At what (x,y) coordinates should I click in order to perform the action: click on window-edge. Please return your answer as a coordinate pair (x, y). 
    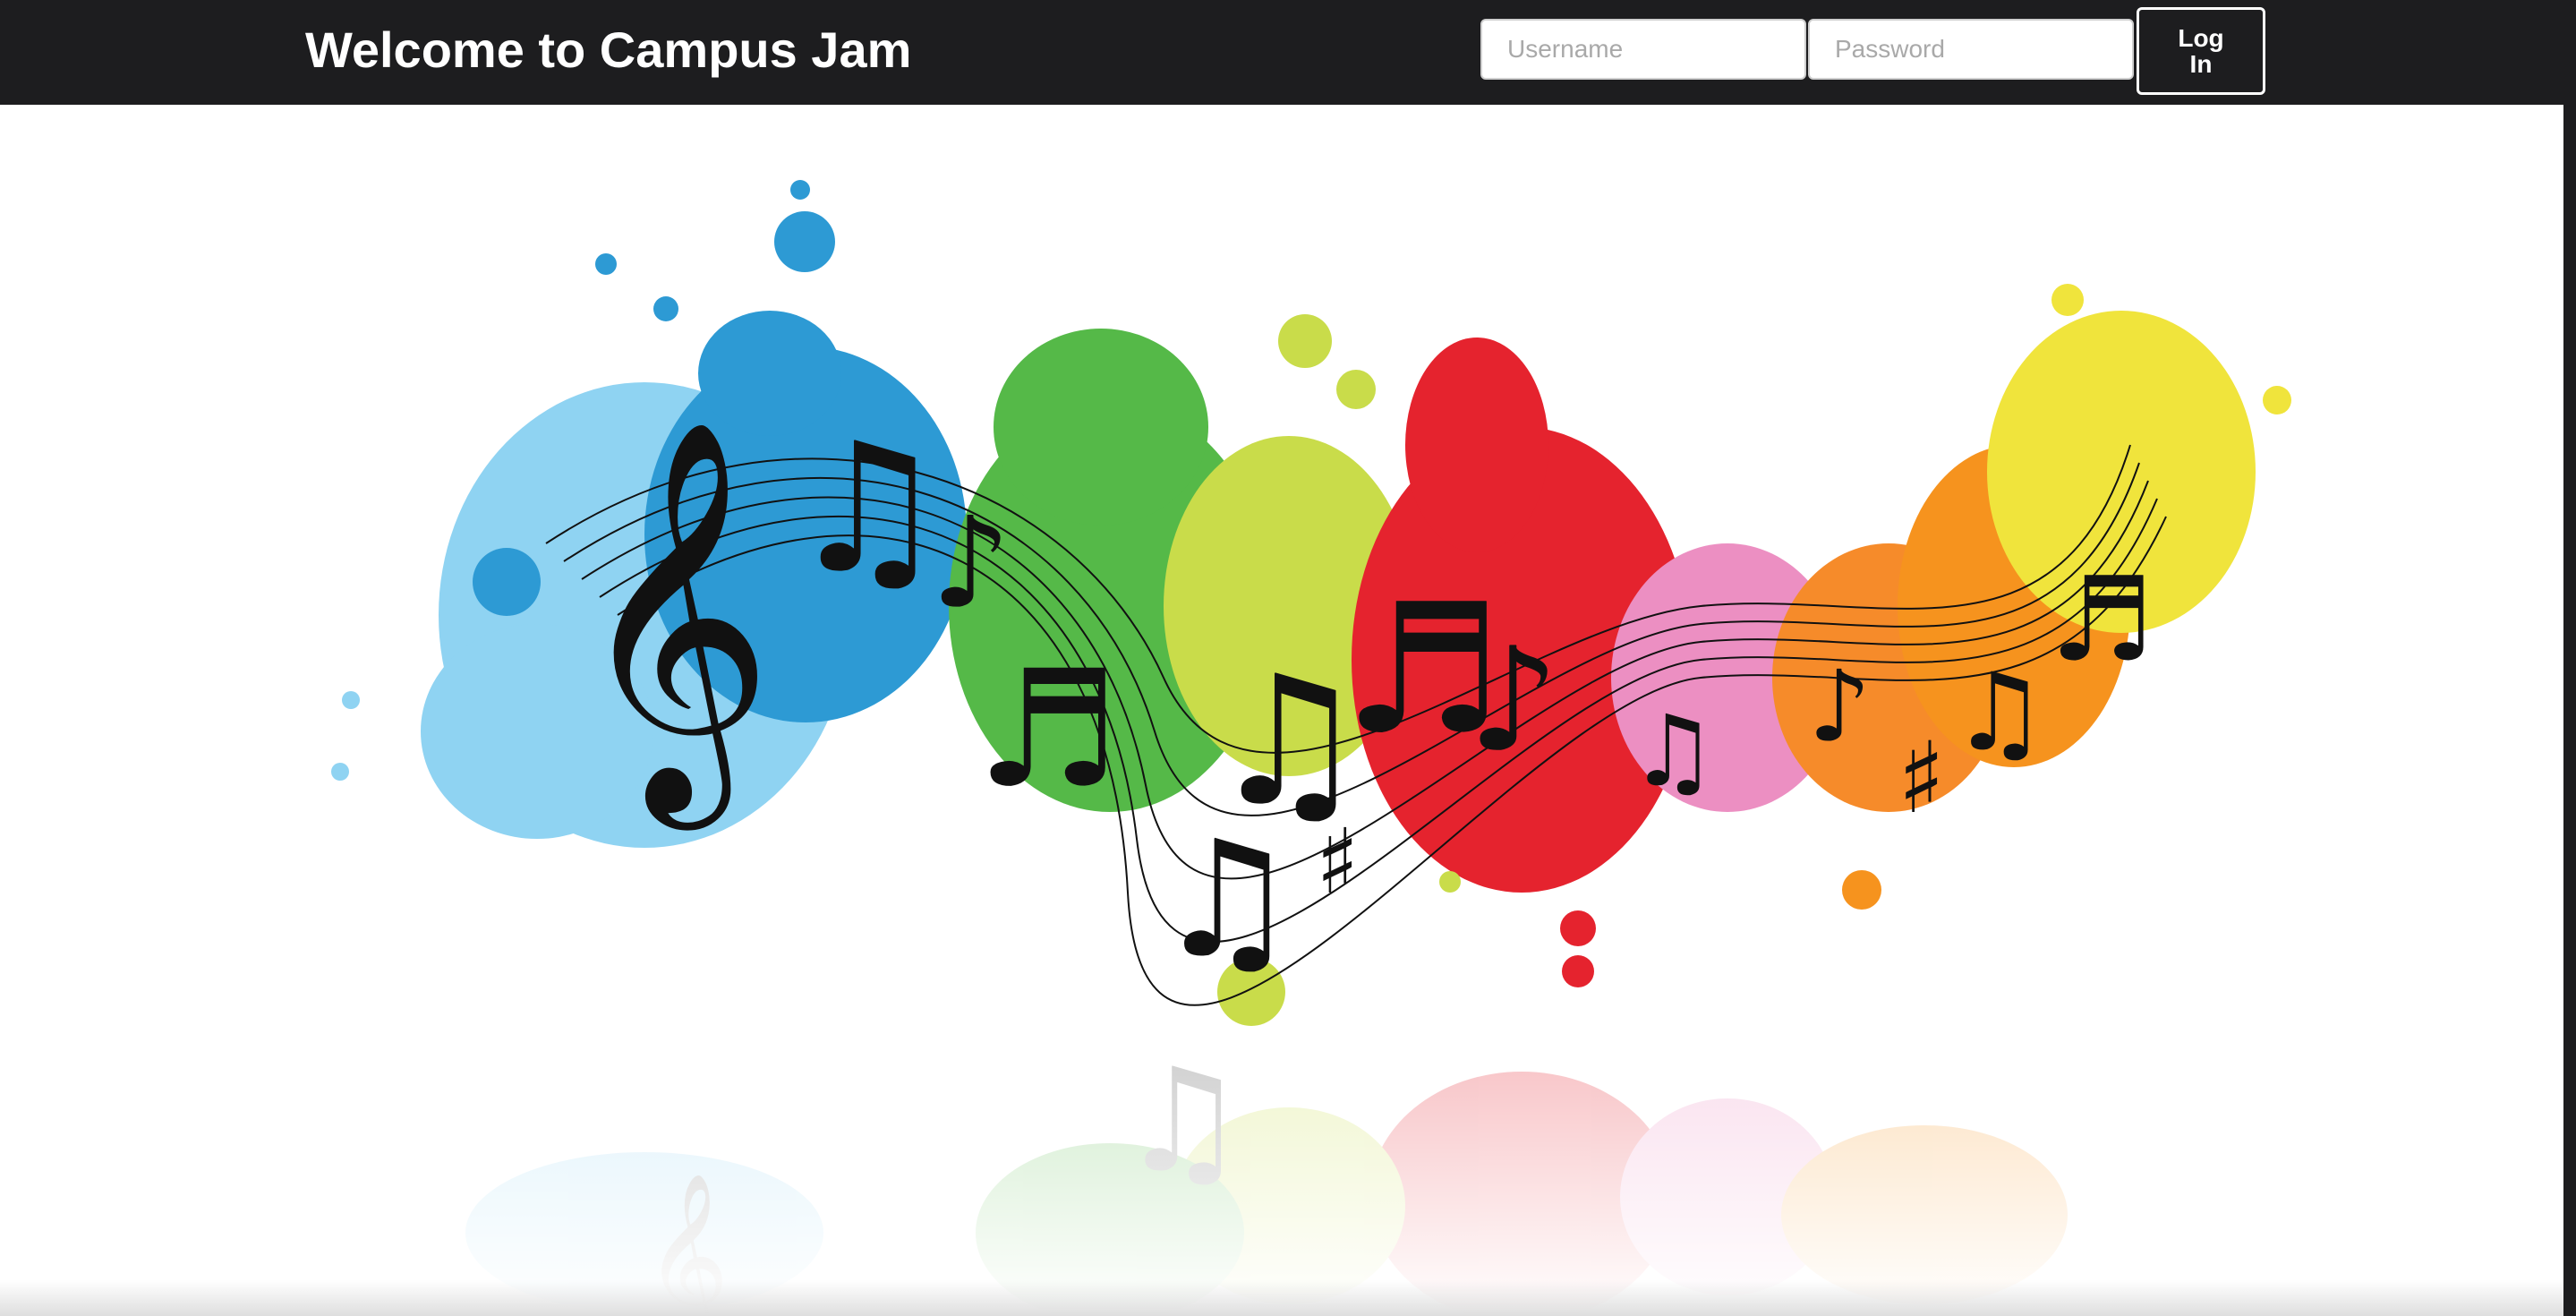
    Looking at the image, I should click on (2569, 710).